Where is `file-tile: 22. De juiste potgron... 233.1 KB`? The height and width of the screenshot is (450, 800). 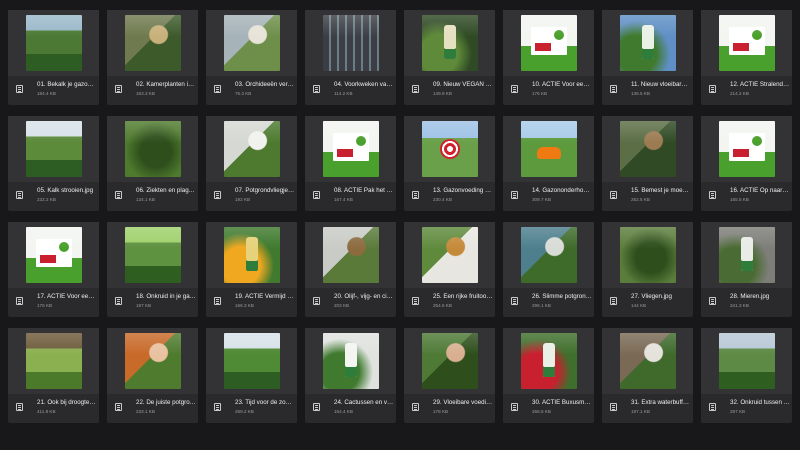 file-tile: 22. De juiste potgron... 233.1 KB is located at coordinates (152, 375).